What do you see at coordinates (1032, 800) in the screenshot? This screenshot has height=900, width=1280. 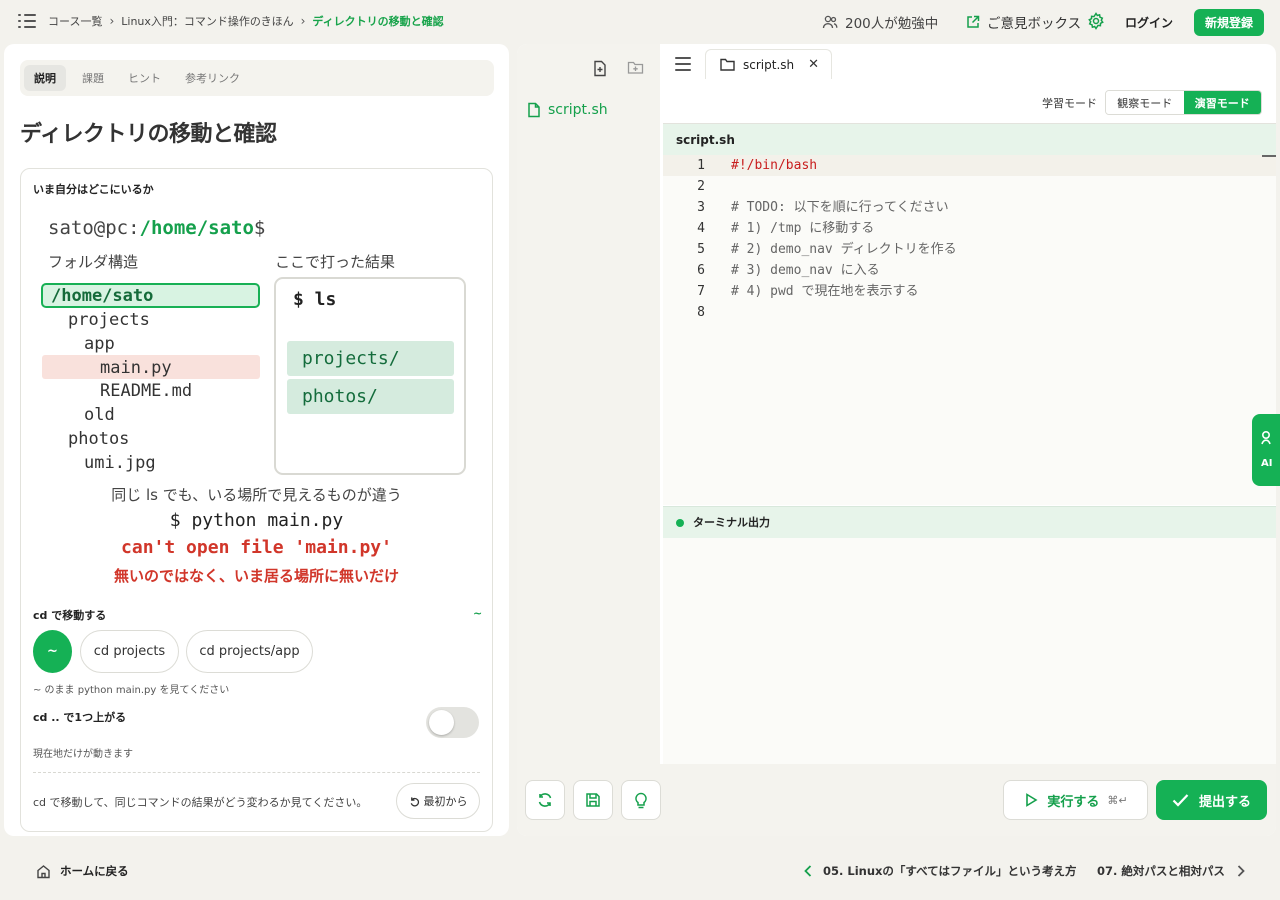 I see `play-icon` at bounding box center [1032, 800].